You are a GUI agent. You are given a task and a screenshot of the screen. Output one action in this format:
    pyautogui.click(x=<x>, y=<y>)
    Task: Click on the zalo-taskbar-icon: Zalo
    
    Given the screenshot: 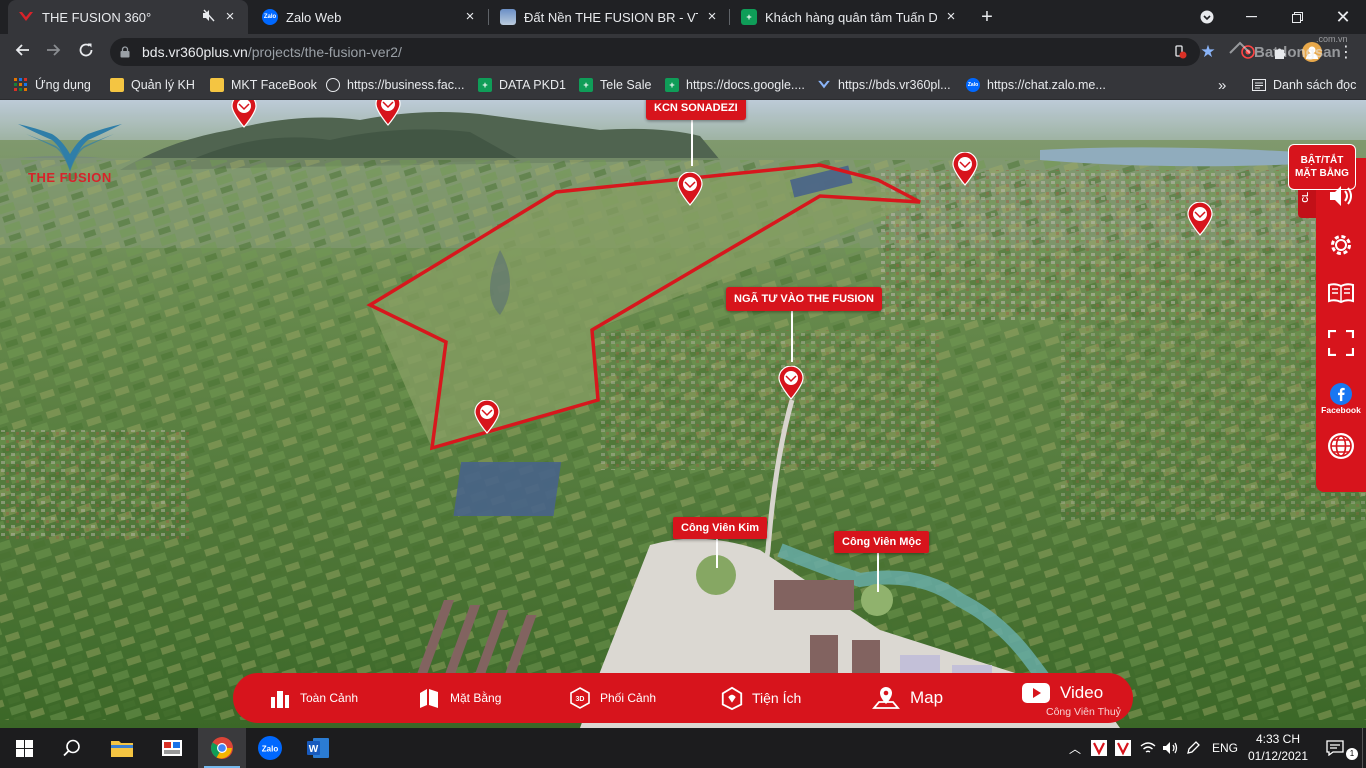 What is the action you would take?
    pyautogui.click(x=270, y=748)
    